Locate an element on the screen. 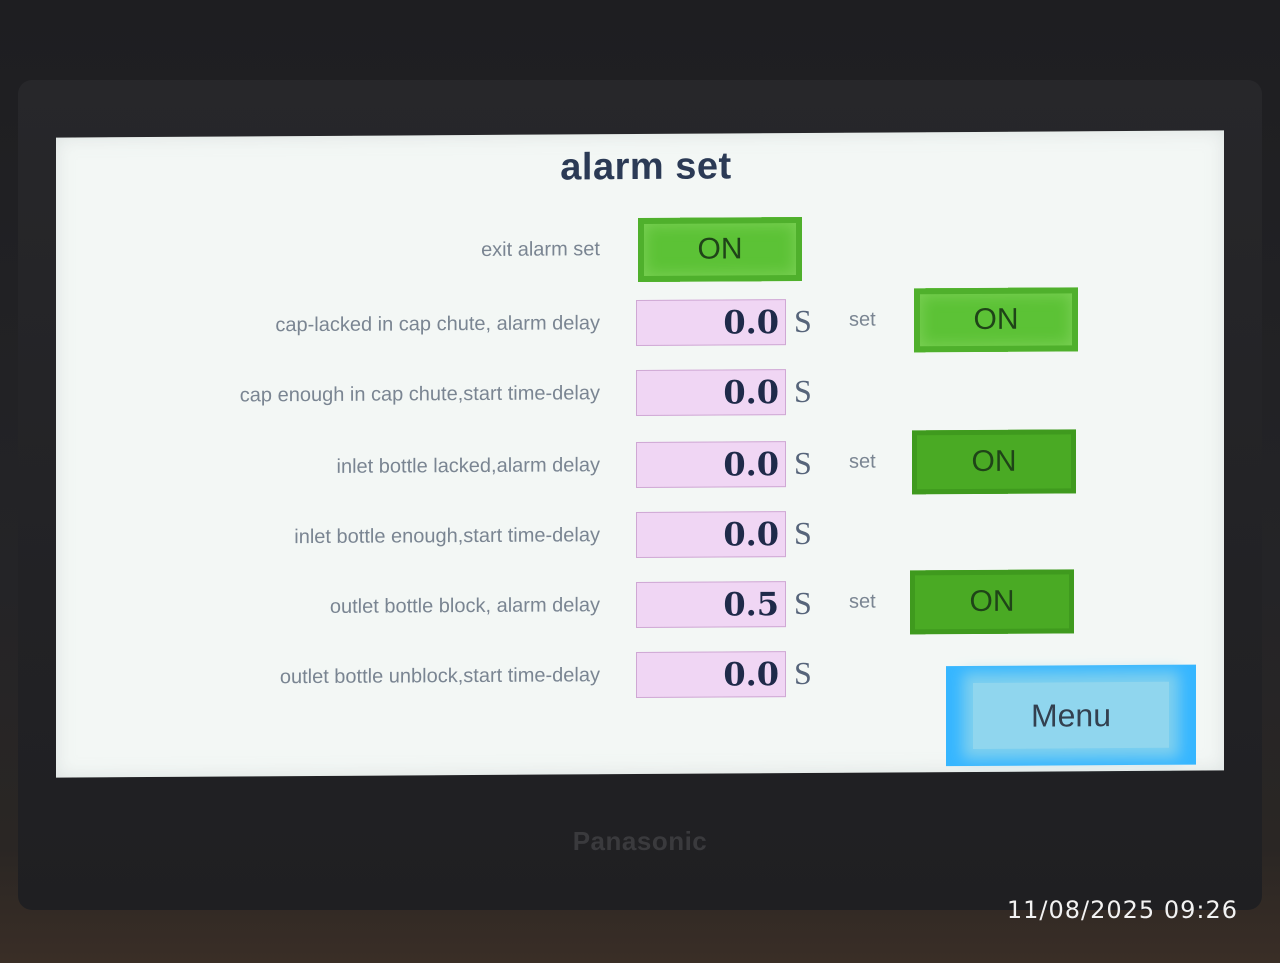 The height and width of the screenshot is (963, 1280). page-title: alarm set is located at coordinates (646, 167).